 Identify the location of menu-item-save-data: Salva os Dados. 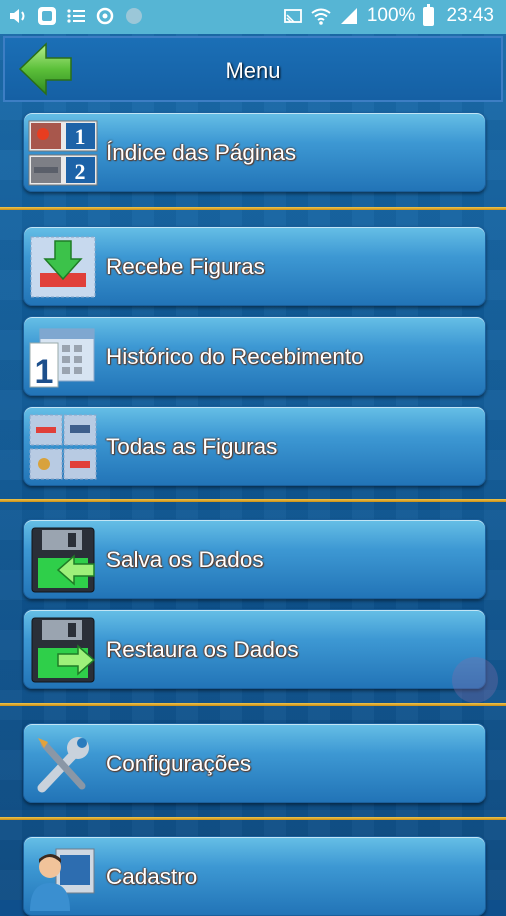
(254, 559).